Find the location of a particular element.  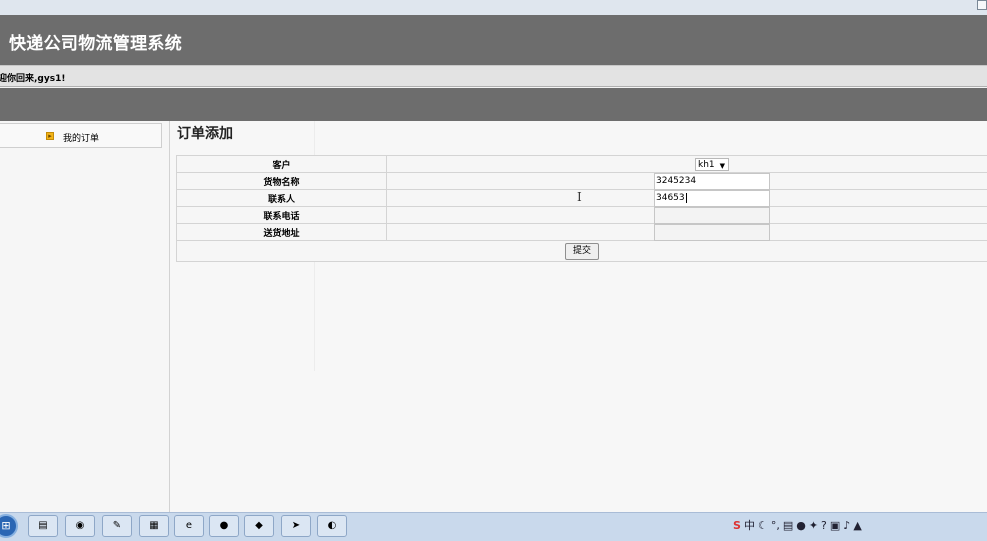

app-tray-icon: ▲ is located at coordinates (857, 525).